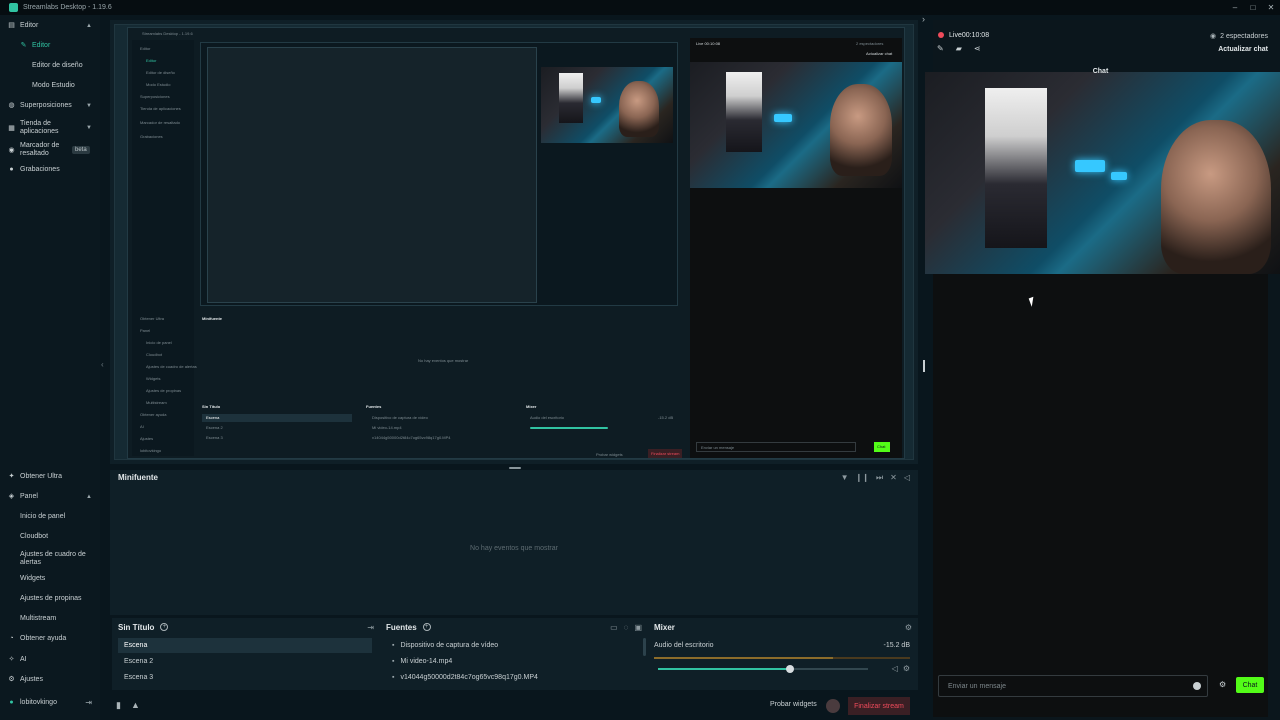 The height and width of the screenshot is (720, 1280). What do you see at coordinates (43, 516) in the screenshot?
I see `sidebar-item-label: Inicio de panel` at bounding box center [43, 516].